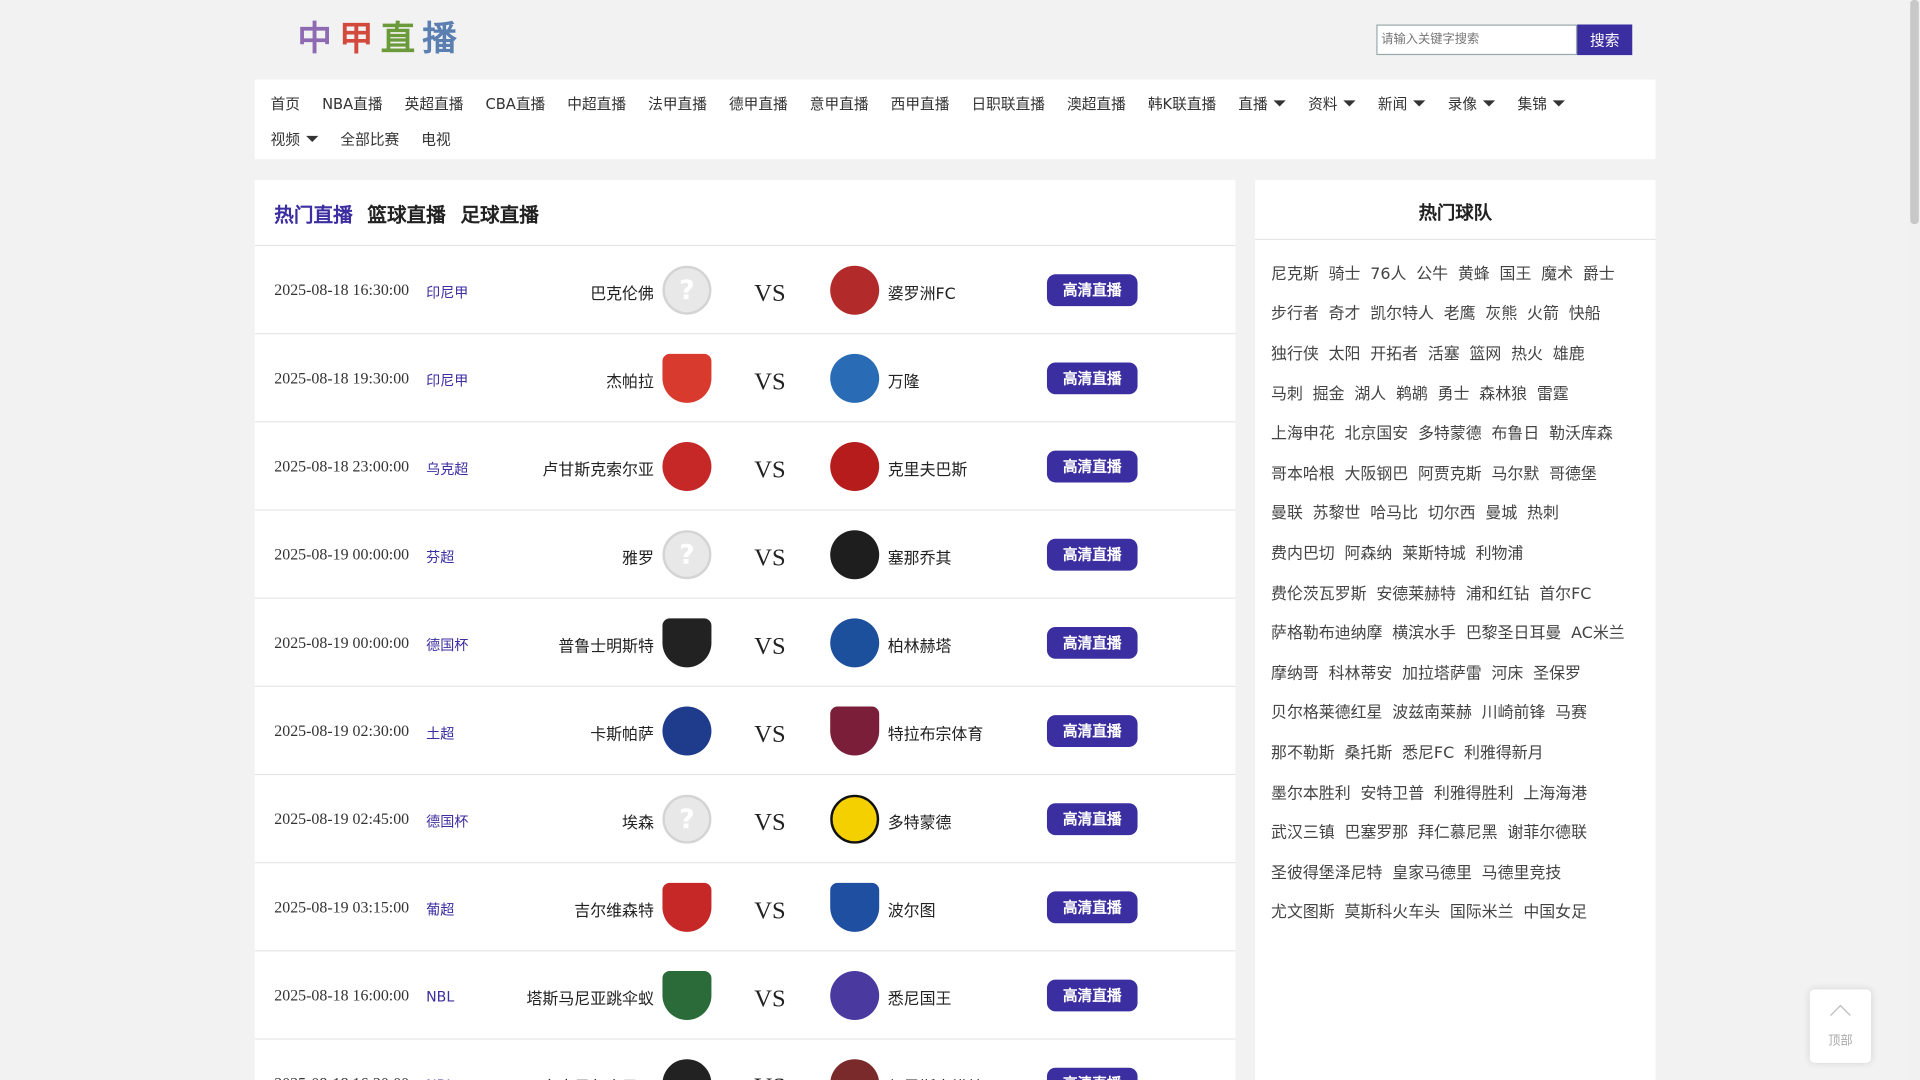 This screenshot has height=1080, width=1920. Describe the element at coordinates (920, 997) in the screenshot. I see `away-team-name: 悉尼国王` at that location.